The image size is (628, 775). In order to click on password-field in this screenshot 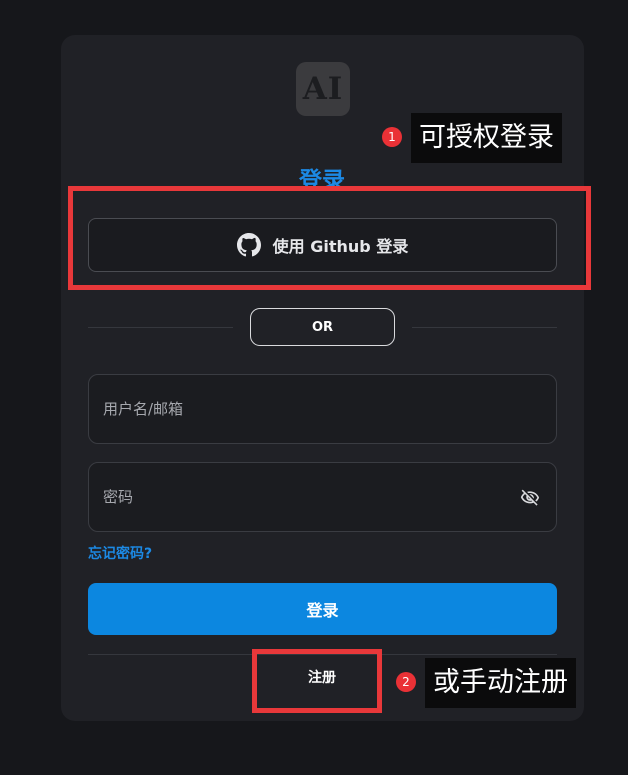, I will do `click(322, 497)`.